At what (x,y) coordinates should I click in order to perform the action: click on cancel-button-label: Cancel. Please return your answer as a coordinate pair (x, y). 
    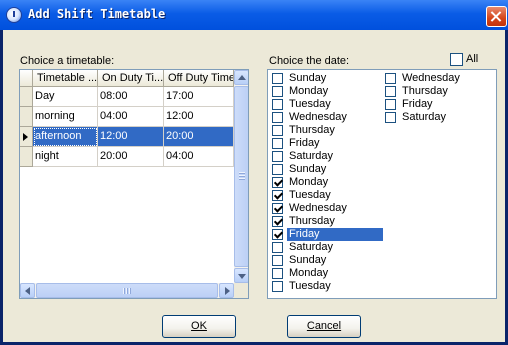
    Looking at the image, I should click on (324, 326).